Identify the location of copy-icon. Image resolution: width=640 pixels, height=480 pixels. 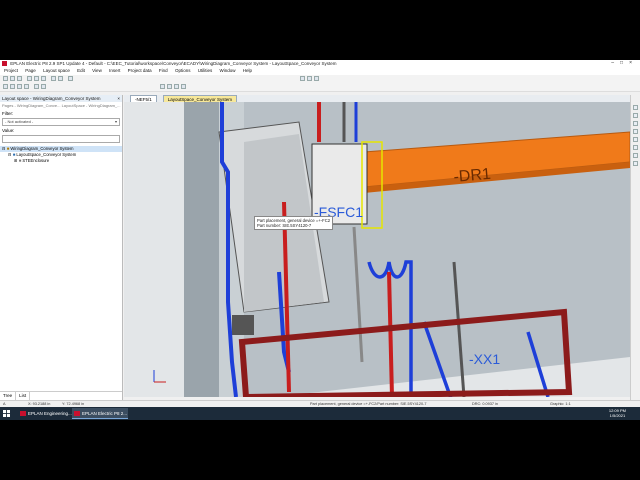
(36, 78).